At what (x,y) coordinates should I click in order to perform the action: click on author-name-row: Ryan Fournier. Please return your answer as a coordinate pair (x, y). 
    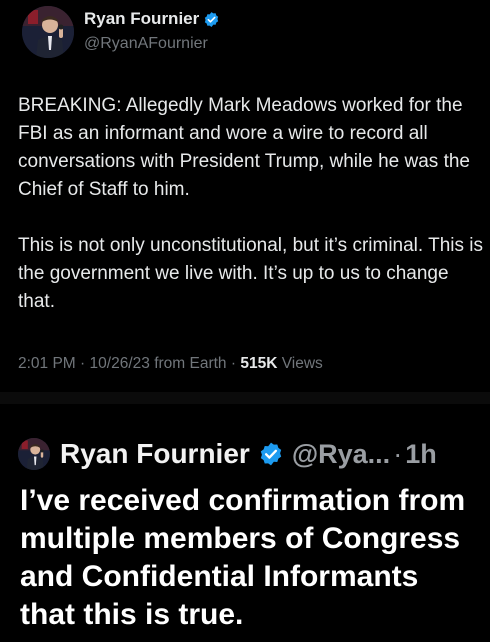
    Looking at the image, I should click on (152, 19).